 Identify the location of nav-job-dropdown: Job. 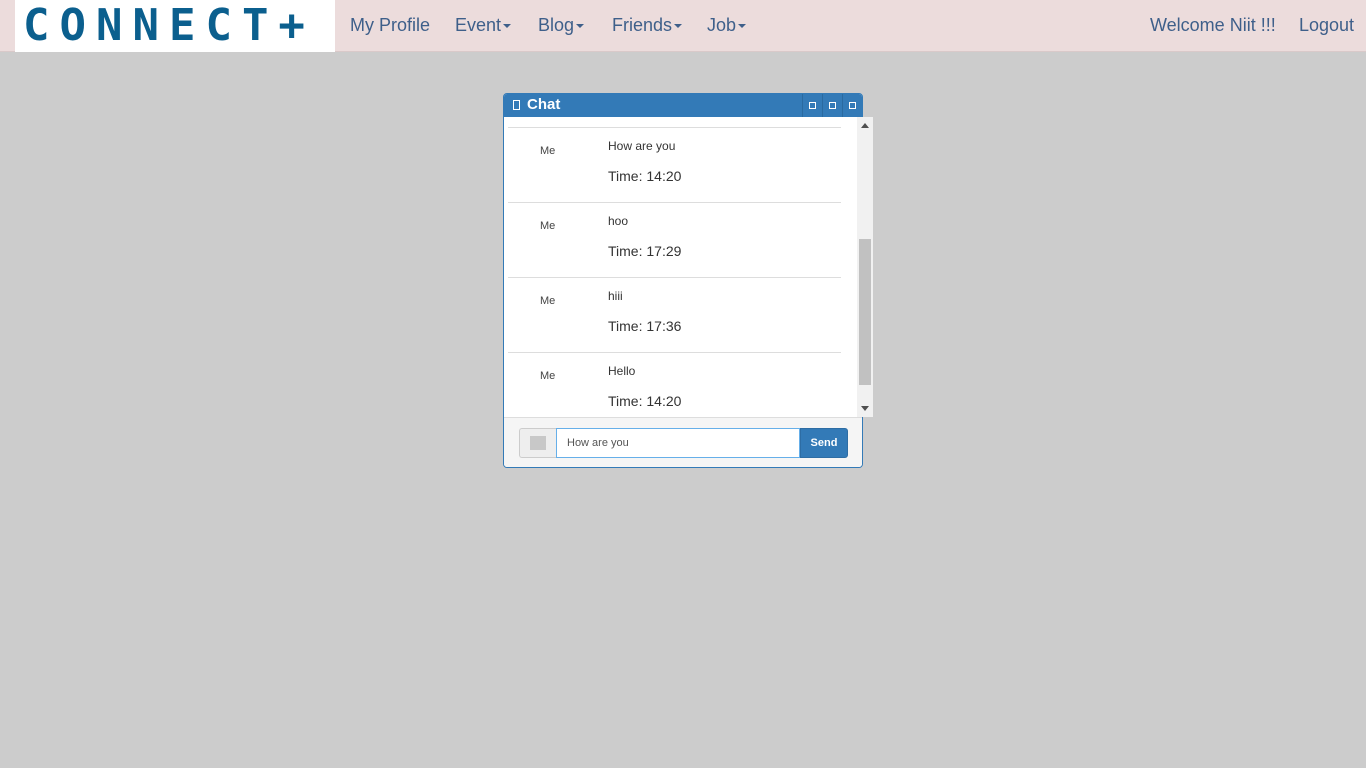
(727, 26).